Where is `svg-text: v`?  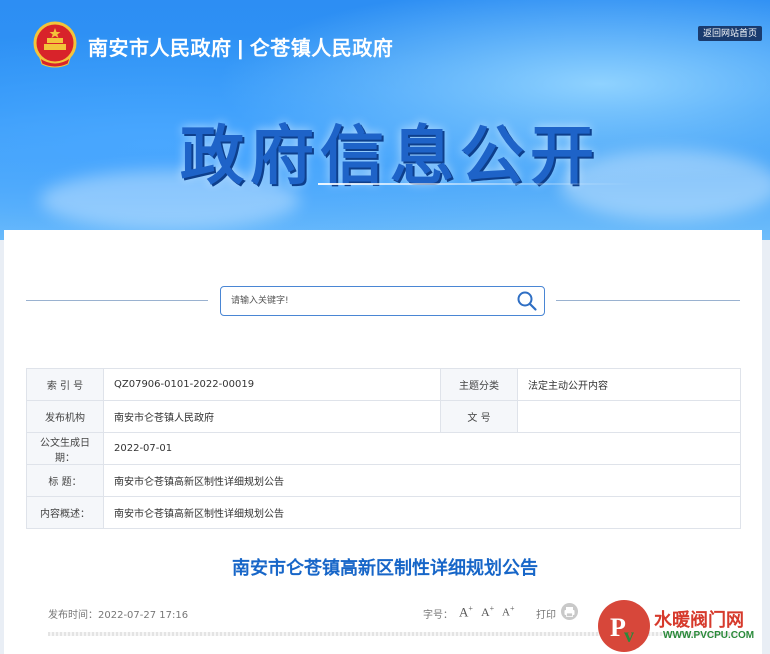
svg-text: v is located at coordinates (629, 636).